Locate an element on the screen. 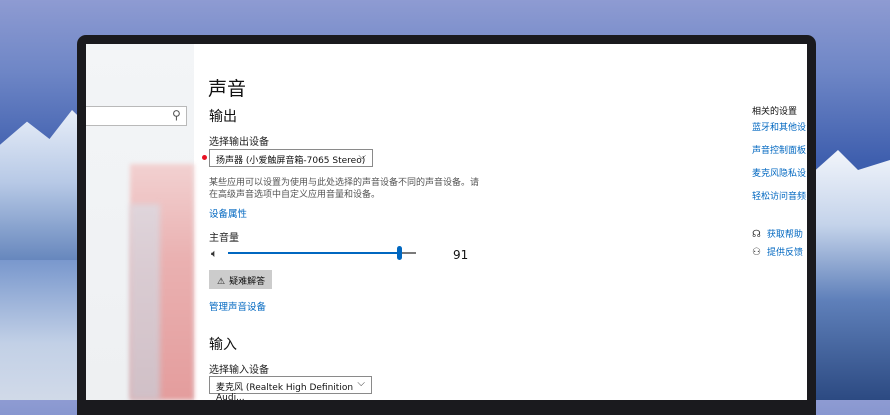  search-icon: ⚲ is located at coordinates (176, 115).